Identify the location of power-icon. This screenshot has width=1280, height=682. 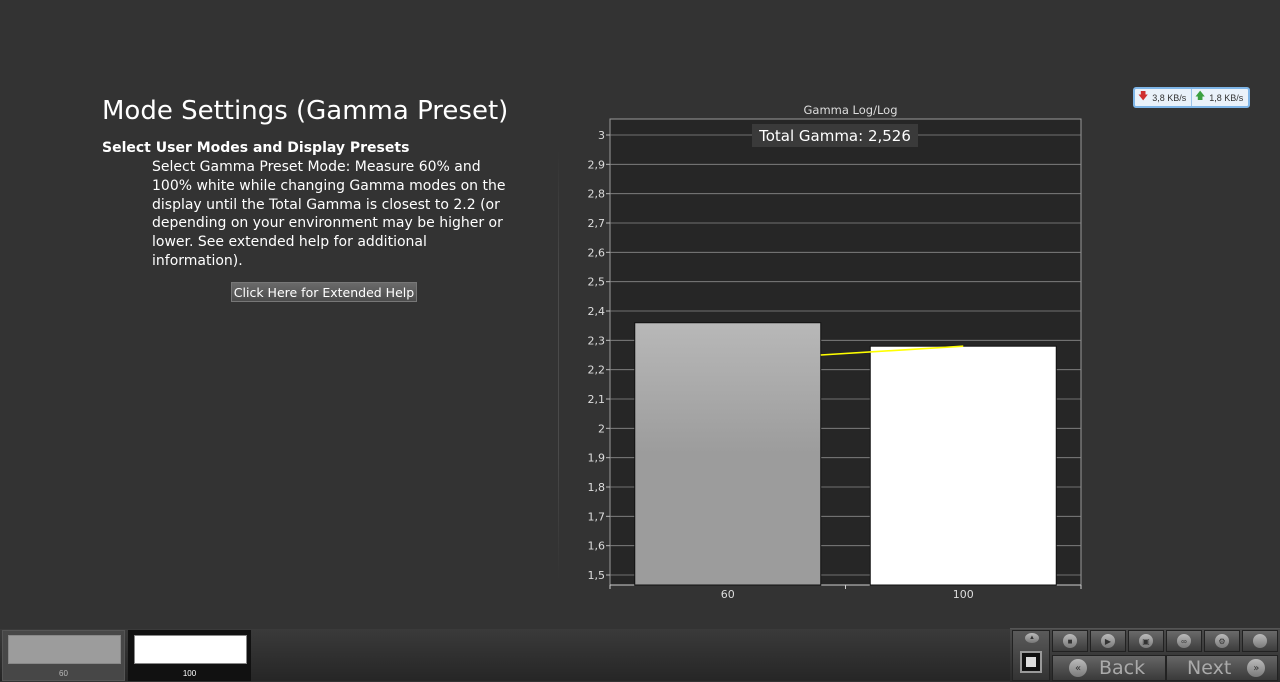
(1260, 641).